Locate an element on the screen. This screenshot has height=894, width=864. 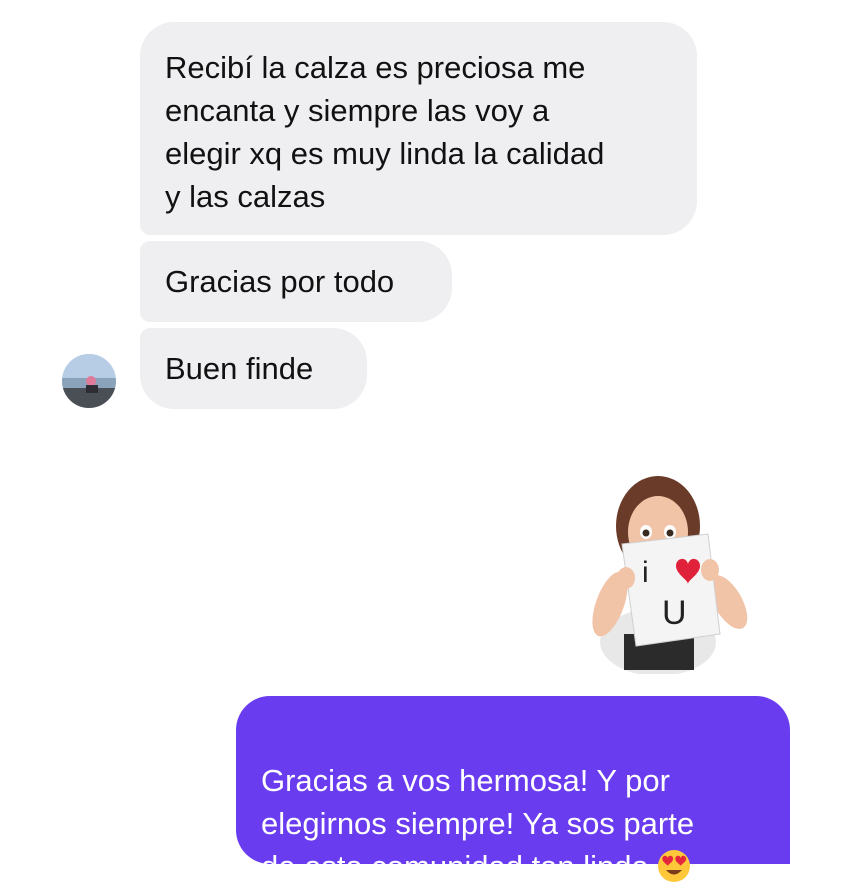
avatar-photo-icon is located at coordinates (89, 381).